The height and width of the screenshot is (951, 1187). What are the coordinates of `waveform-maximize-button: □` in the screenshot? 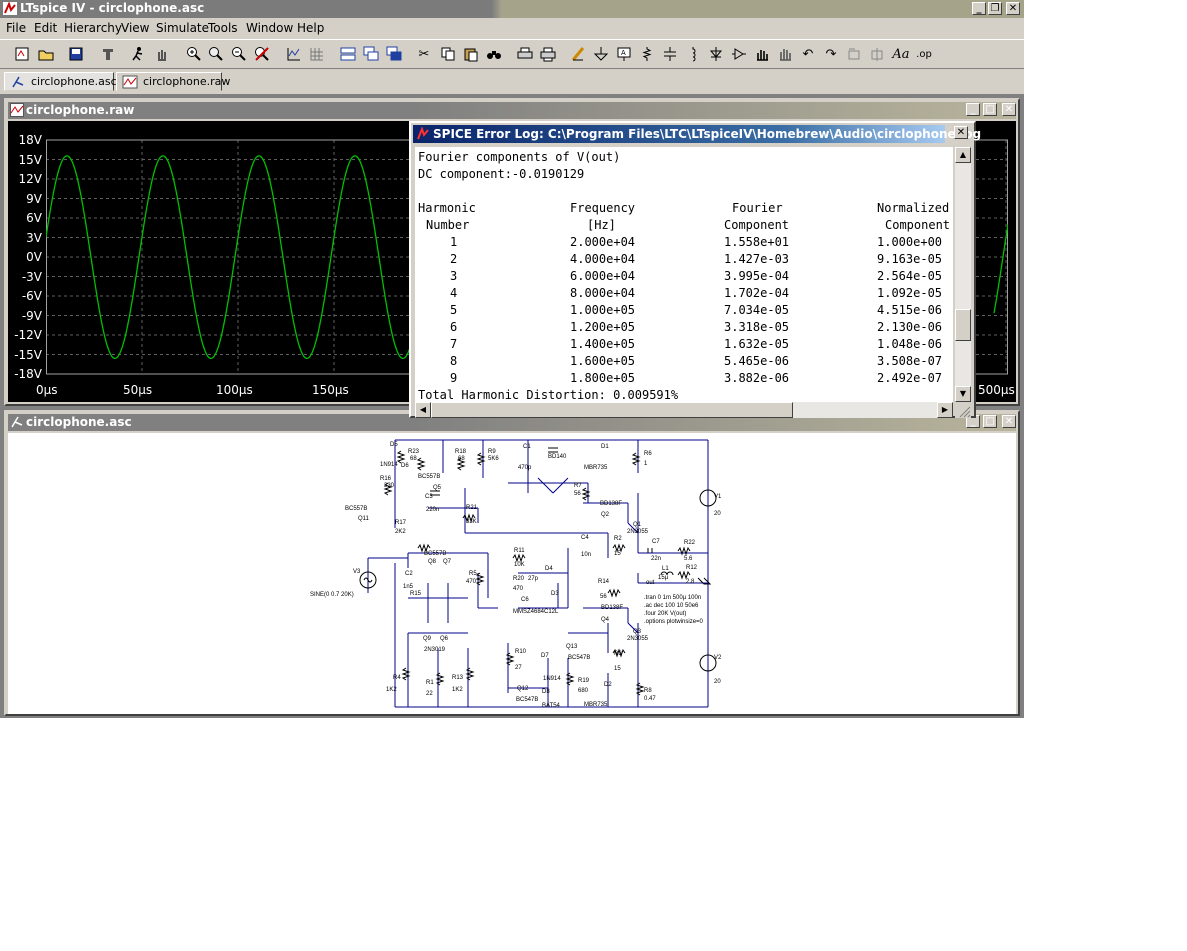 It's located at (990, 109).